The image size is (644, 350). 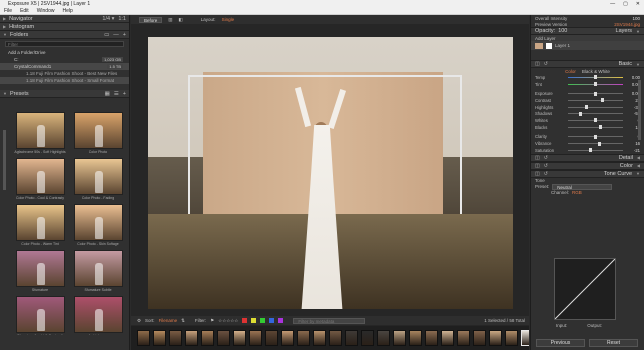 What do you see at coordinates (560, 343) in the screenshot?
I see `previous-button: Previous` at bounding box center [560, 343].